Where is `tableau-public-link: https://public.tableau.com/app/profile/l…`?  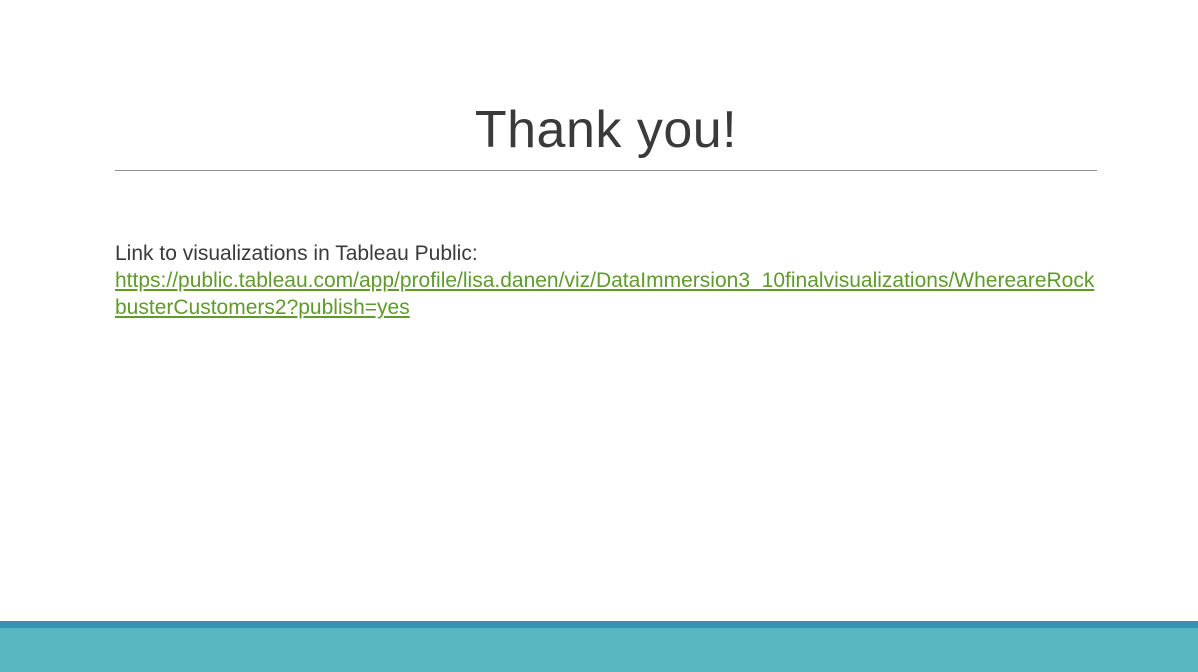
tableau-public-link: https://public.tableau.com/app/profile/l… is located at coordinates (604, 294).